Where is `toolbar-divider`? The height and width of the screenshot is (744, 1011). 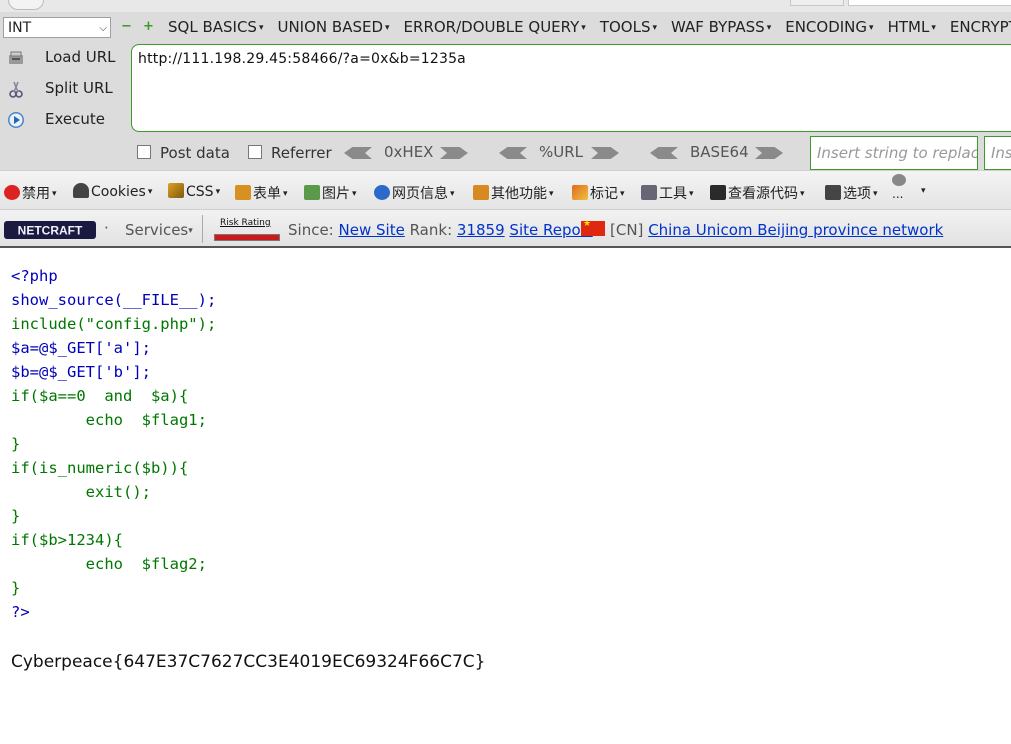
toolbar-divider is located at coordinates (202, 229).